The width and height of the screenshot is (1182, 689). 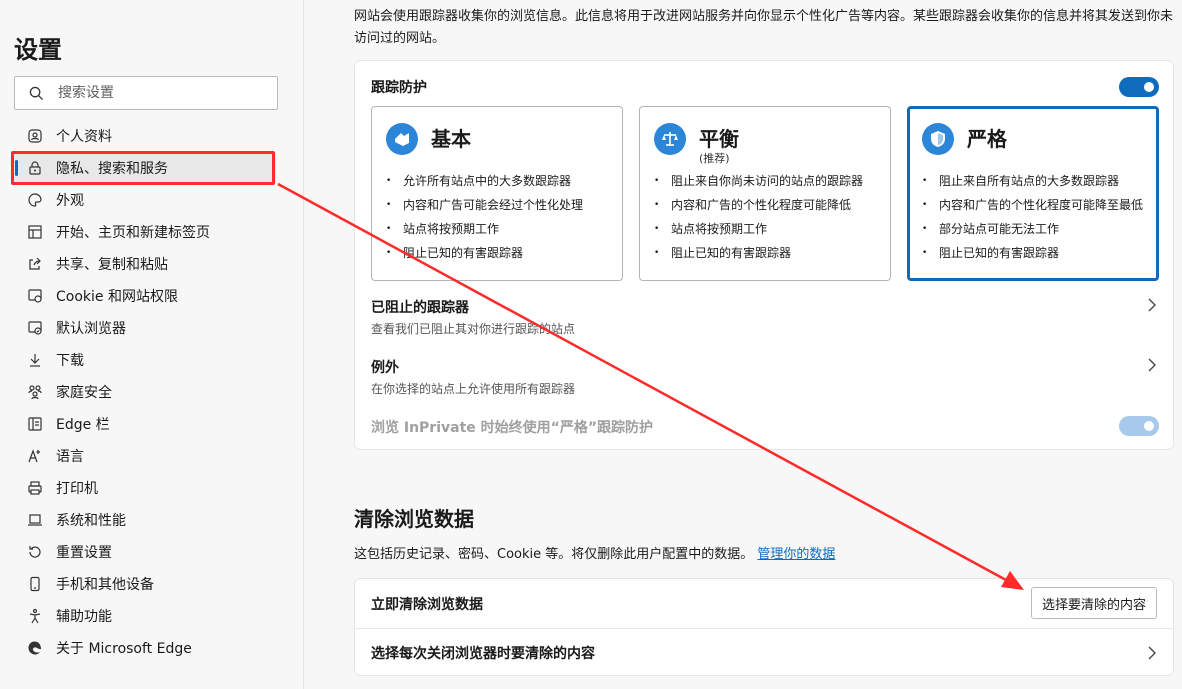 What do you see at coordinates (35, 264) in the screenshot?
I see `share-icon` at bounding box center [35, 264].